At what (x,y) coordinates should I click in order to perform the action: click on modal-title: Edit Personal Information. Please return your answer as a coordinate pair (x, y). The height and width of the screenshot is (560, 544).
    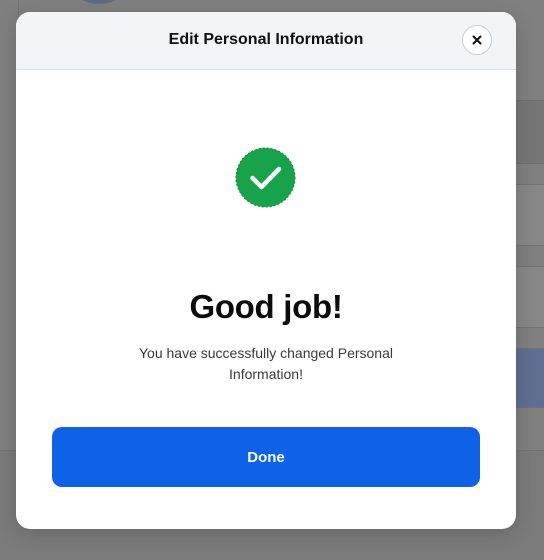
    Looking at the image, I should click on (266, 39).